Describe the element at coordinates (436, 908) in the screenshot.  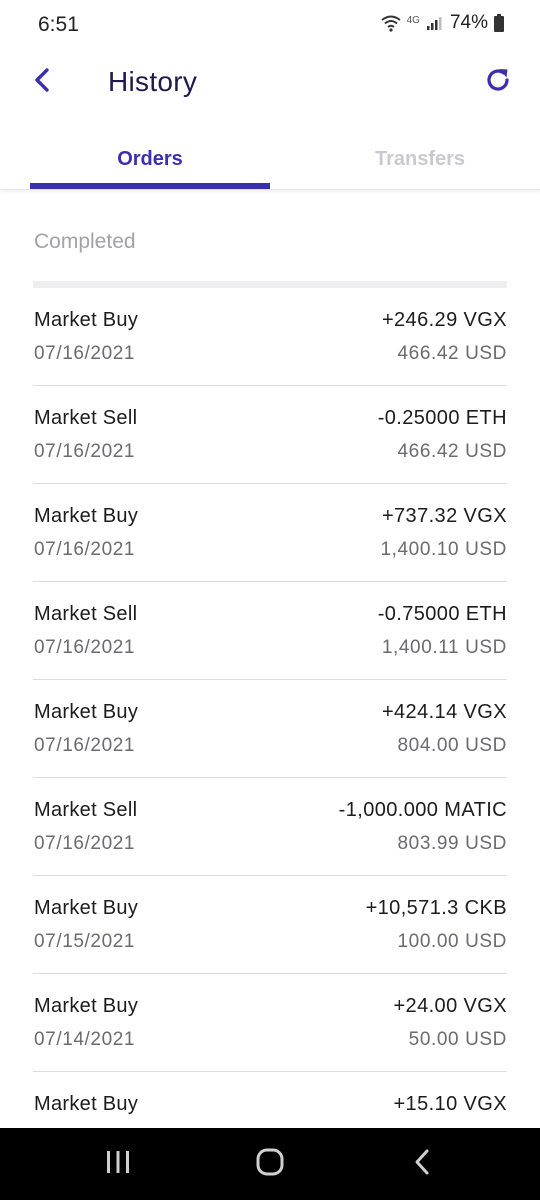
I see `order-amount: +10,571.3 CKB` at that location.